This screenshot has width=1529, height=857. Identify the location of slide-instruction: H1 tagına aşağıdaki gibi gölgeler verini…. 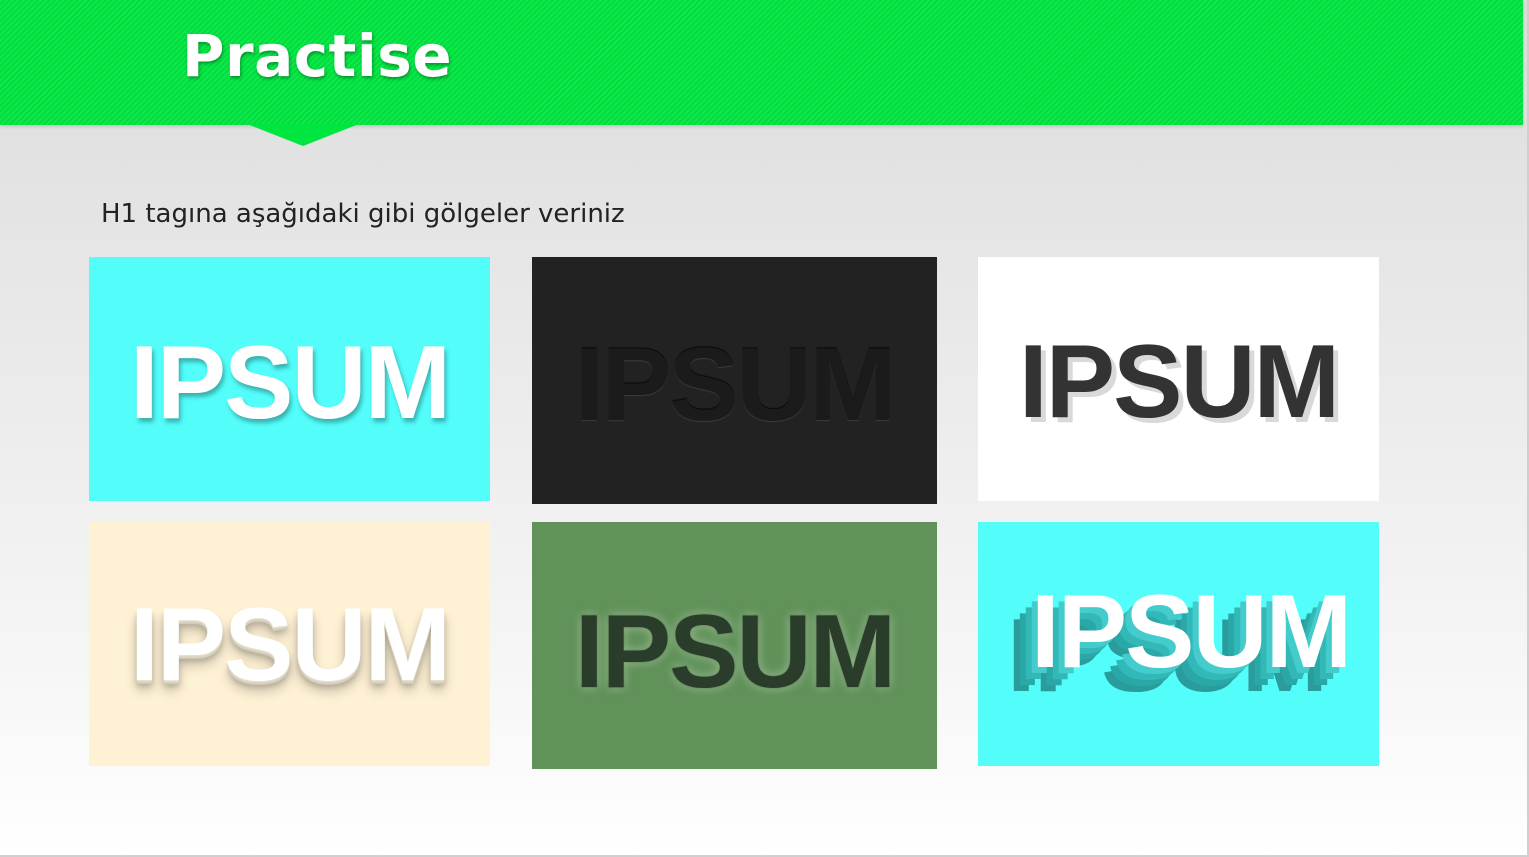
(363, 214).